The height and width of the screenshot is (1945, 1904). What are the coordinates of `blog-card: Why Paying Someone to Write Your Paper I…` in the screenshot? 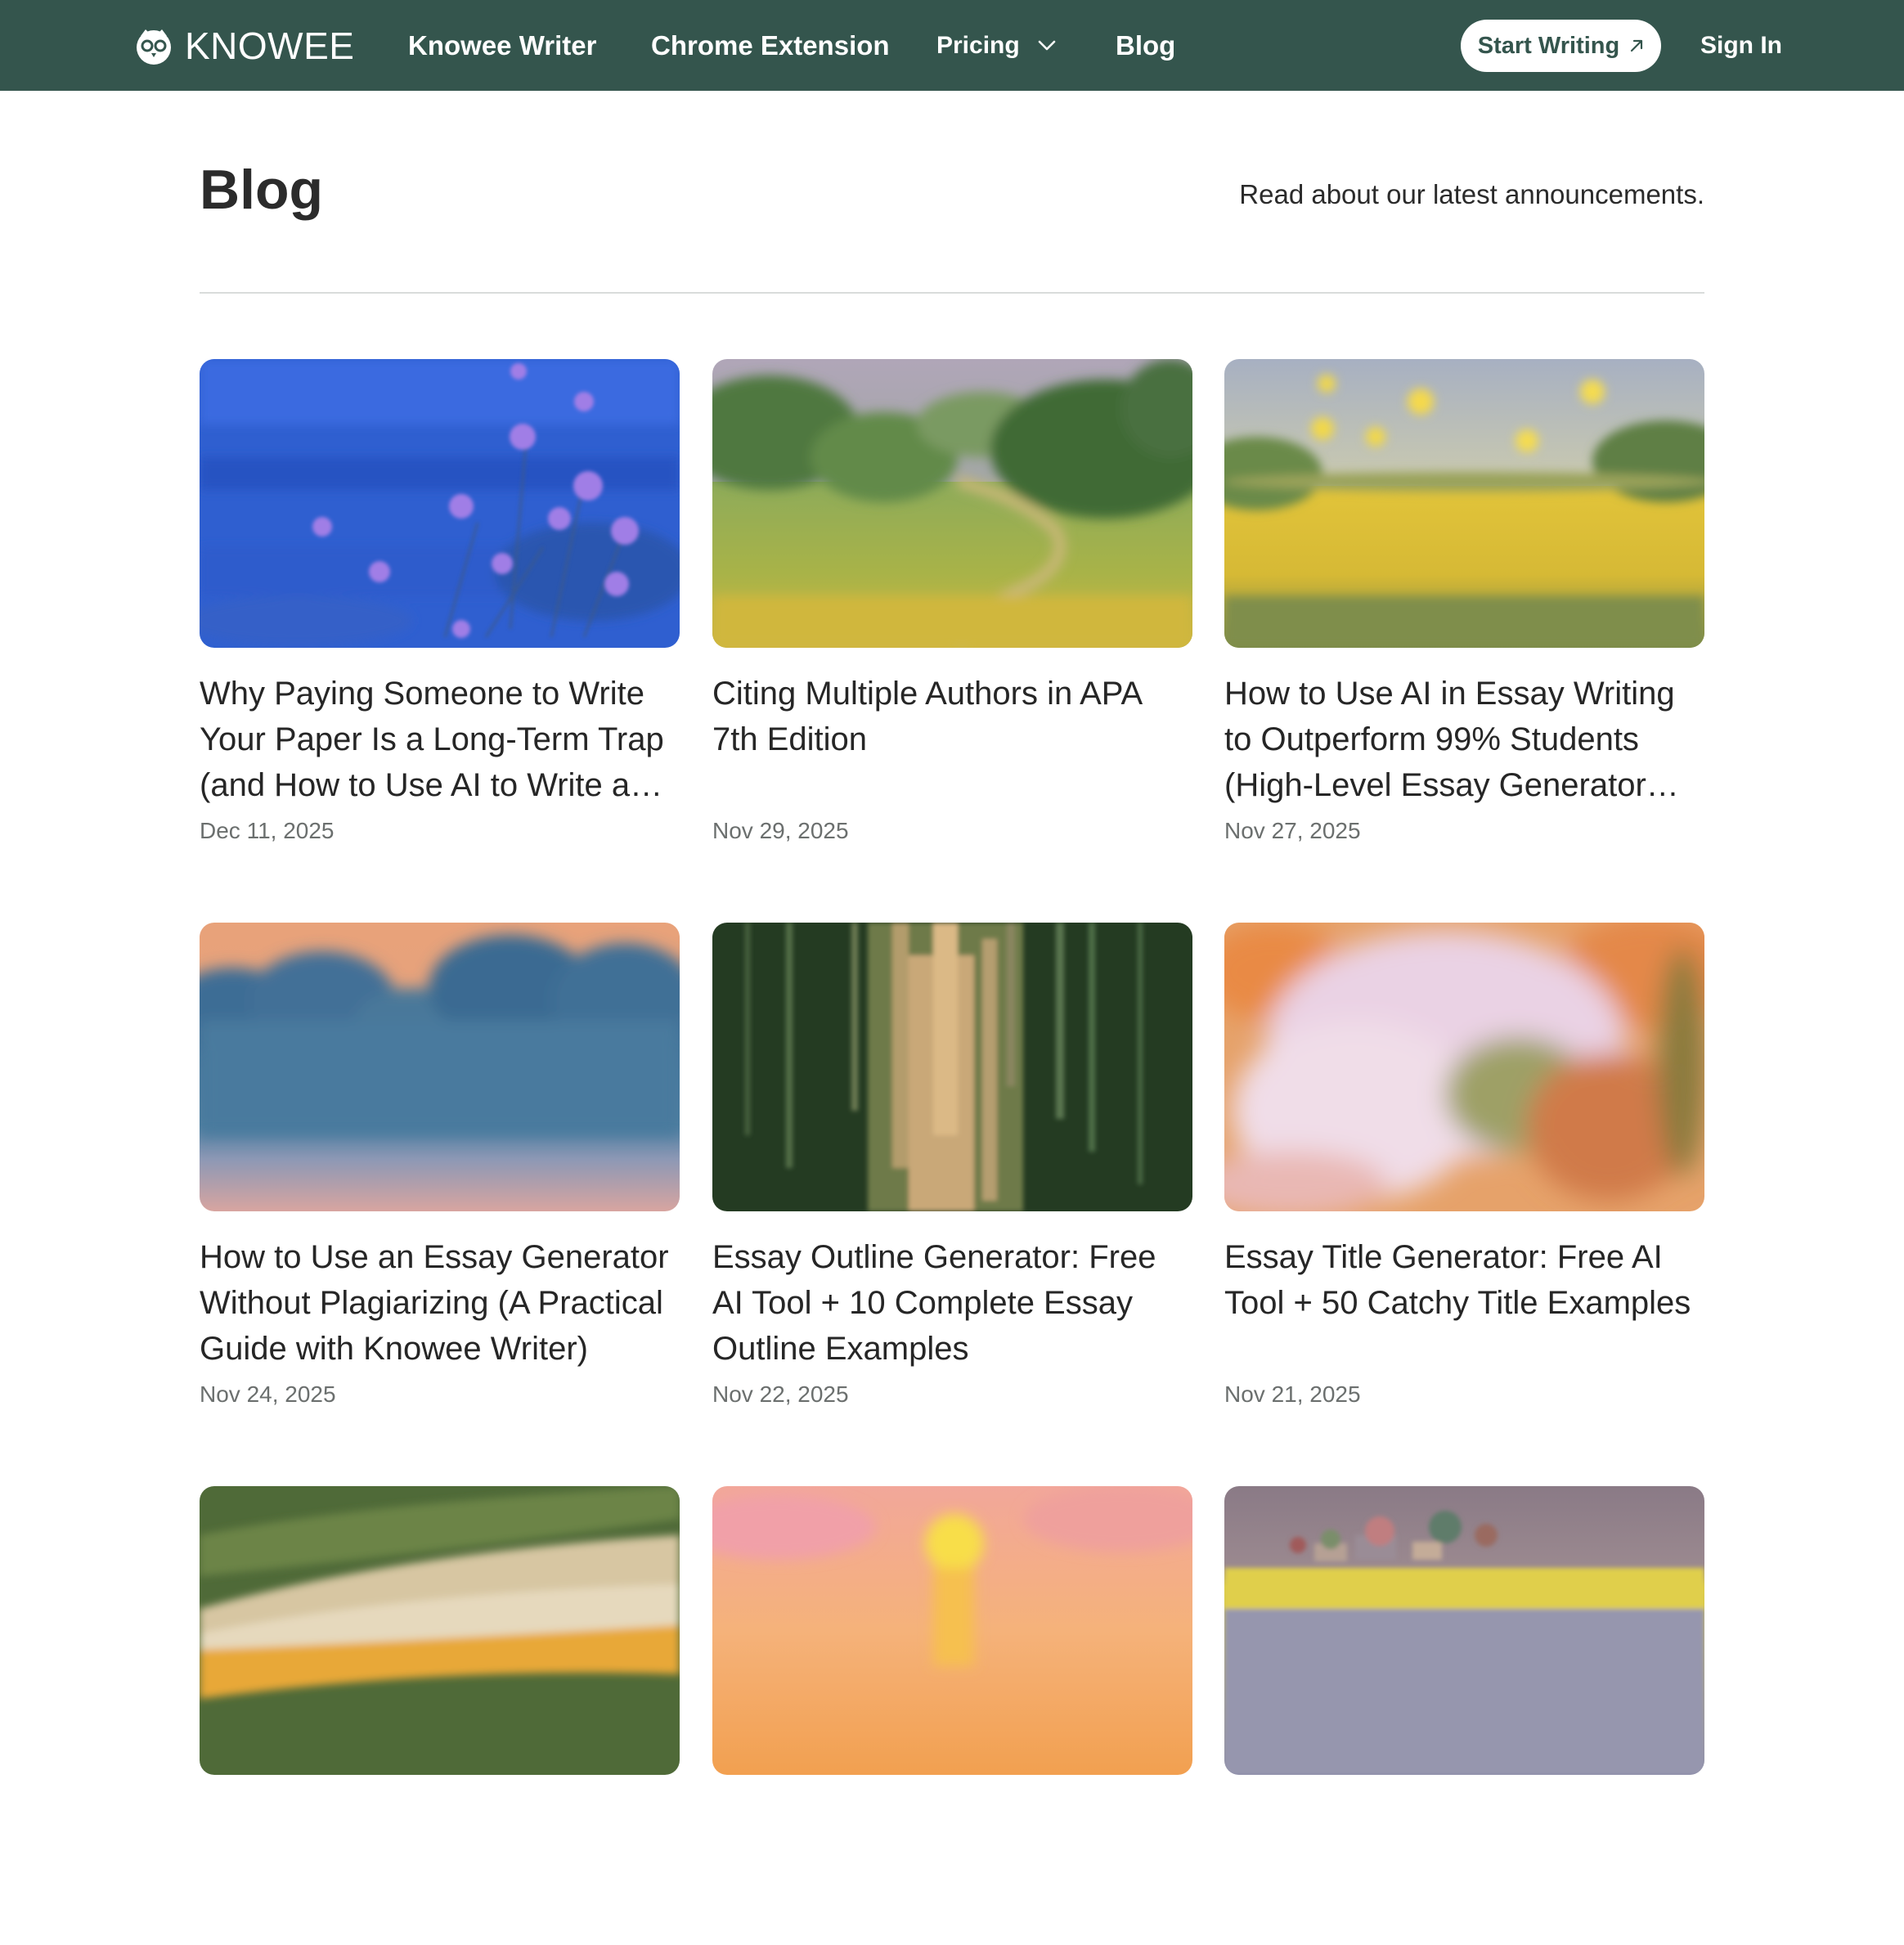 It's located at (440, 602).